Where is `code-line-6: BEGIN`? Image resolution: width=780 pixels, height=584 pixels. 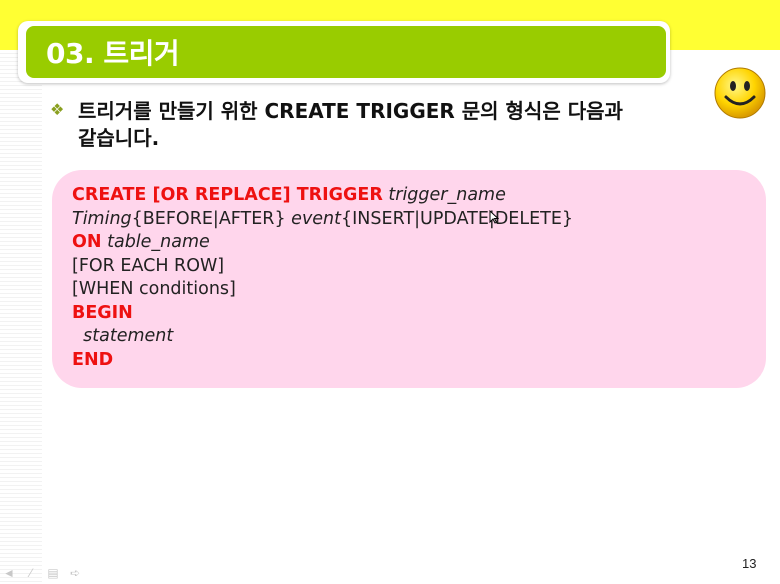 code-line-6: BEGIN is located at coordinates (102, 312).